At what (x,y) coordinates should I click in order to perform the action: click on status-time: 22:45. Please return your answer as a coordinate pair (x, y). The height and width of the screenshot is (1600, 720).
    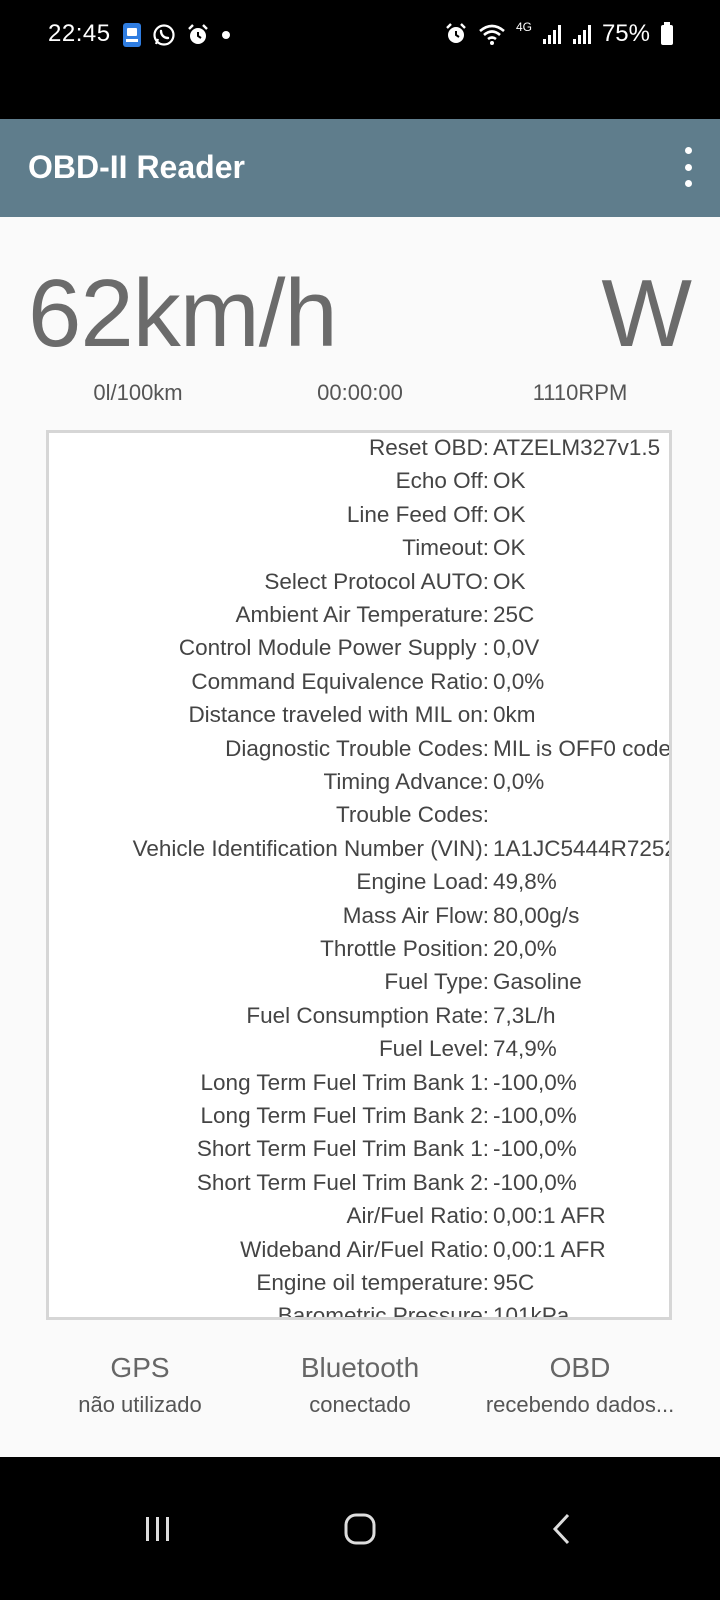
    Looking at the image, I should click on (79, 33).